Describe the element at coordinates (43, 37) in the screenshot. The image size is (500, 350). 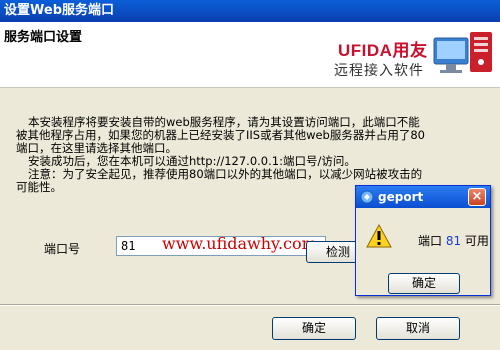
I see `section-title: 服务端口设置` at that location.